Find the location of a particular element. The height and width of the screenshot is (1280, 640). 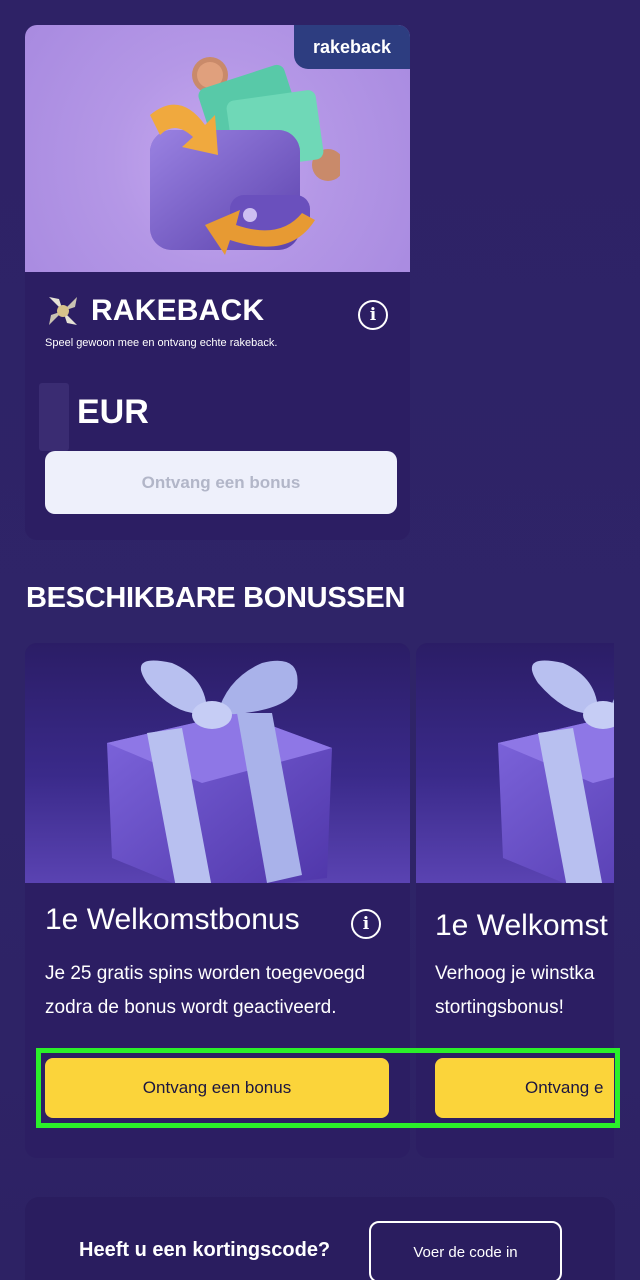

rakeback-title-row: RAKEBACK is located at coordinates (153, 311).